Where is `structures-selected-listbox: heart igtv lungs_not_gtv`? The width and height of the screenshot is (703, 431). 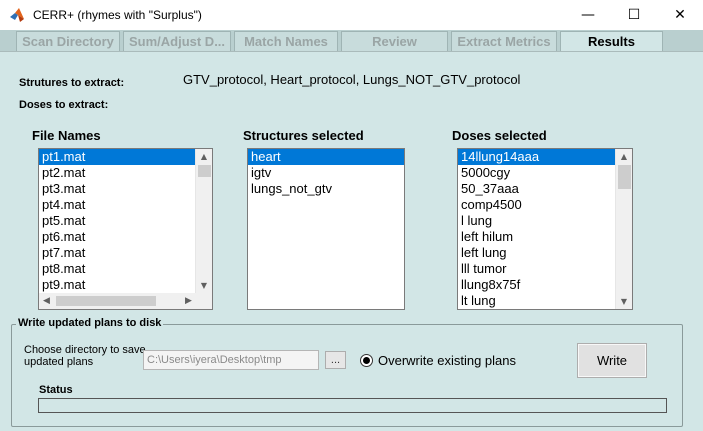
structures-selected-listbox: heart igtv lungs_not_gtv is located at coordinates (326, 229).